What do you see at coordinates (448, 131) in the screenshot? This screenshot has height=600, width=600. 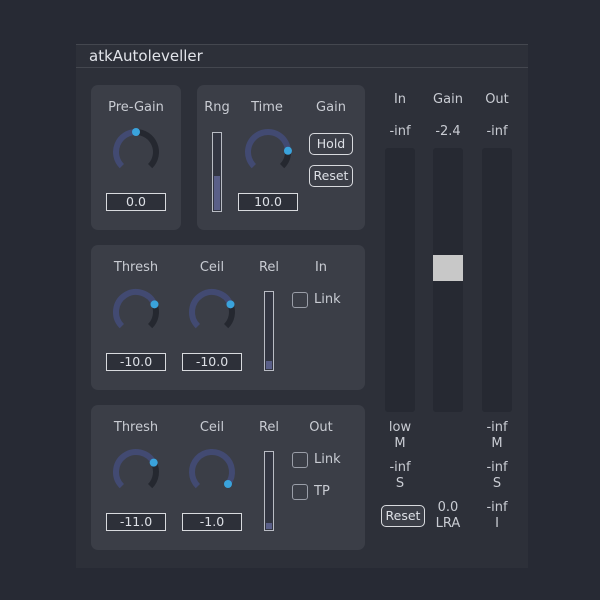 I see `gain-peak-value: -2.4` at bounding box center [448, 131].